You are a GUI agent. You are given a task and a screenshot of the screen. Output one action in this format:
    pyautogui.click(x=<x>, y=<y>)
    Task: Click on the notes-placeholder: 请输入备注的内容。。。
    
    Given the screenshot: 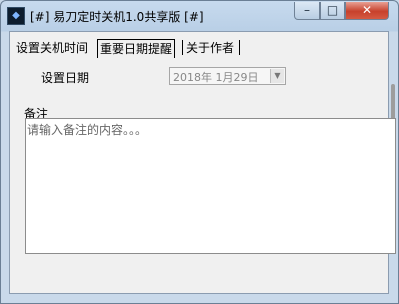 What is the action you would take?
    pyautogui.click(x=87, y=130)
    